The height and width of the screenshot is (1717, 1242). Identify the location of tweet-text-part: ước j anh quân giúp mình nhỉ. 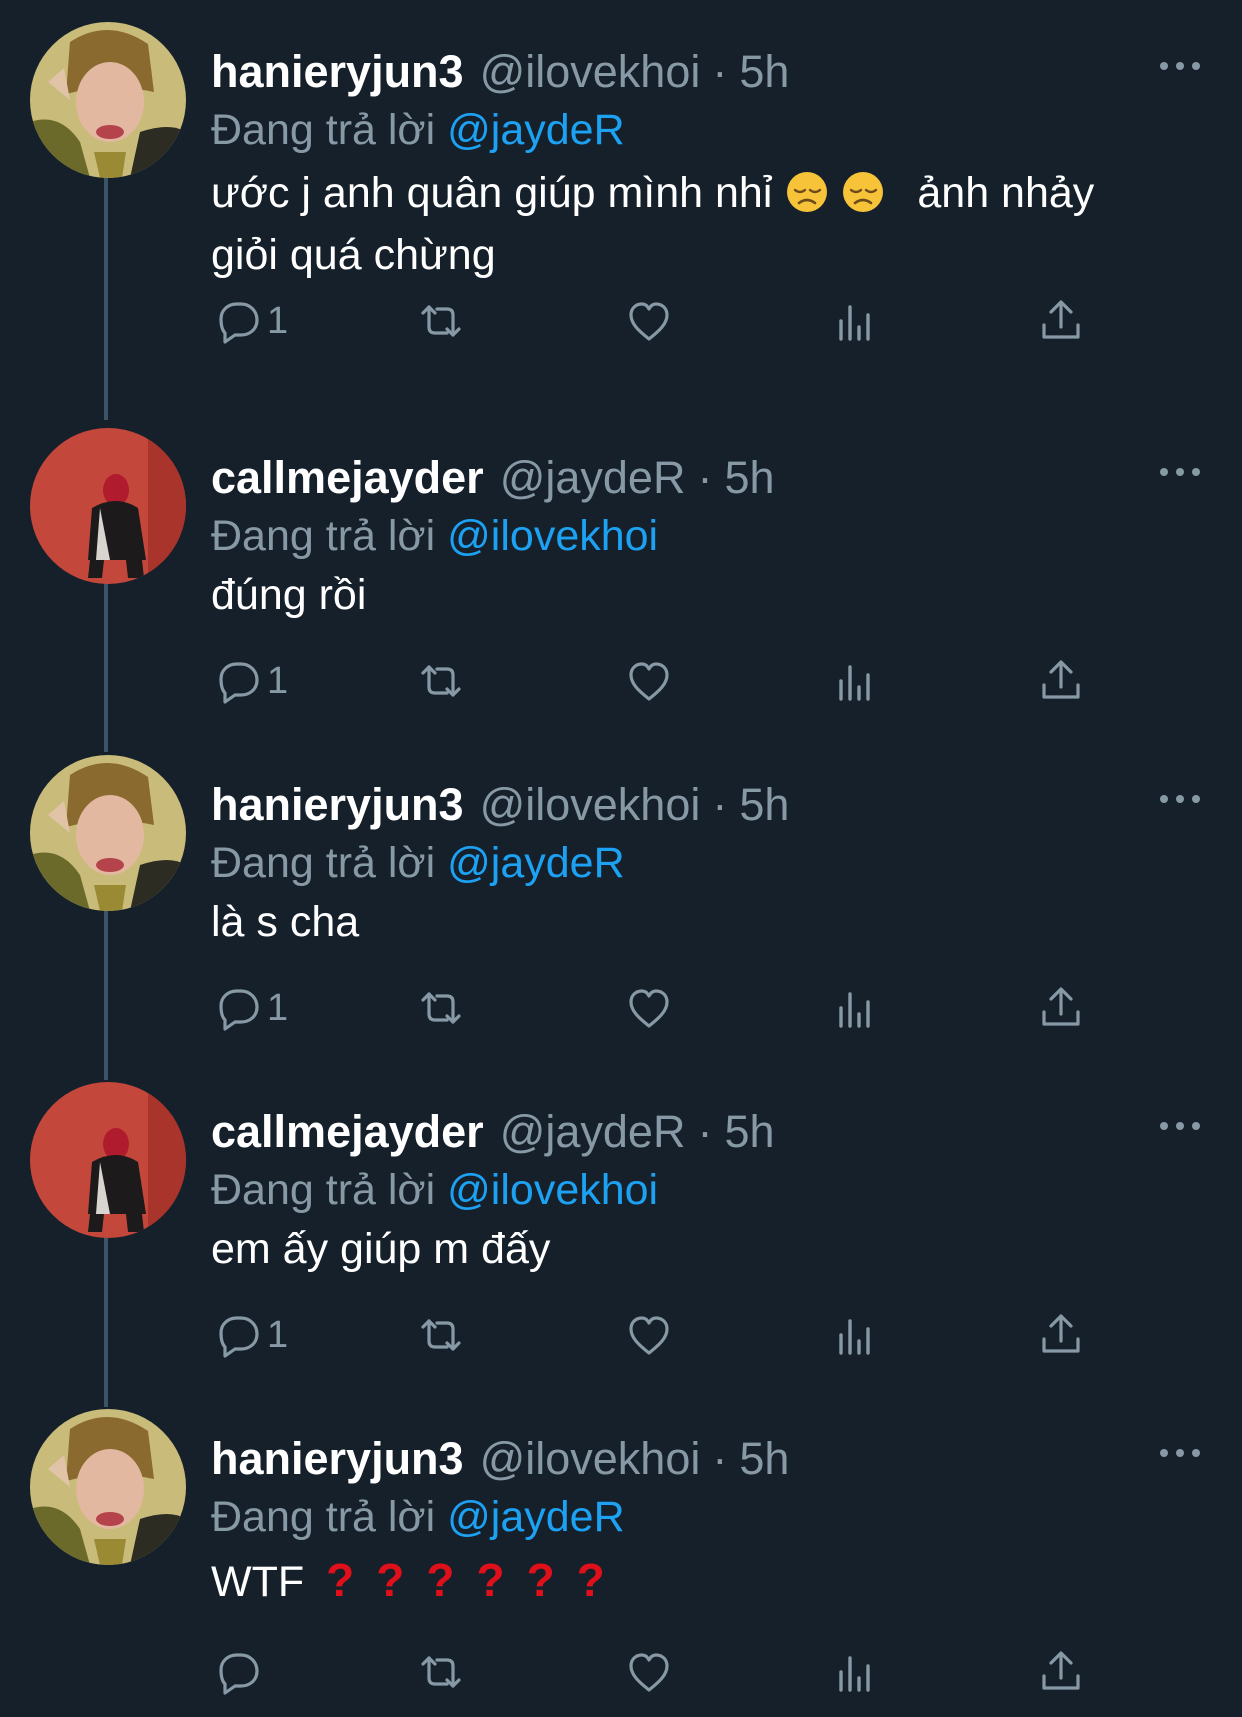
(492, 193).